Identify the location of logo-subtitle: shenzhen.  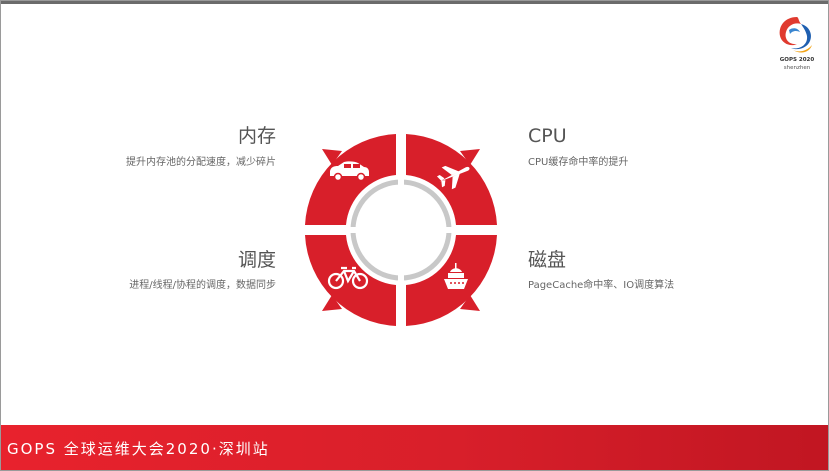
(797, 68).